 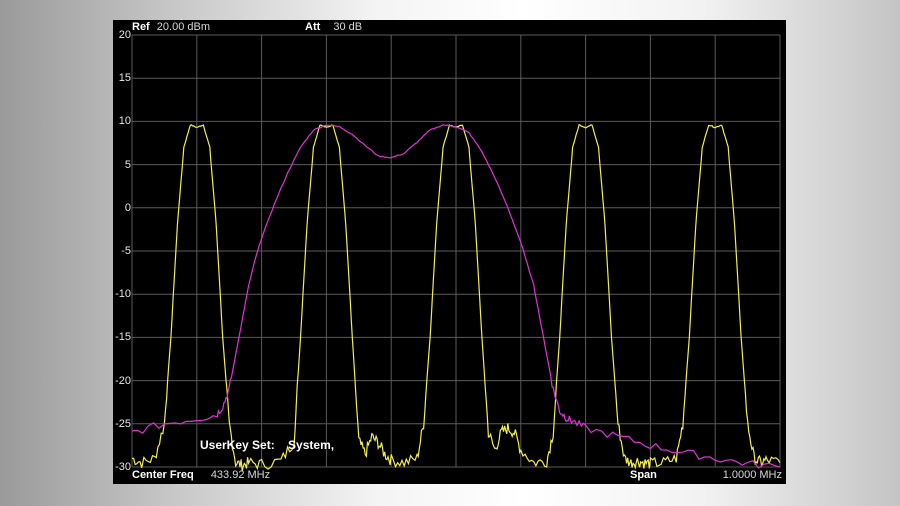 I want to click on userkey-label: UserKey Set:, so click(x=237, y=445).